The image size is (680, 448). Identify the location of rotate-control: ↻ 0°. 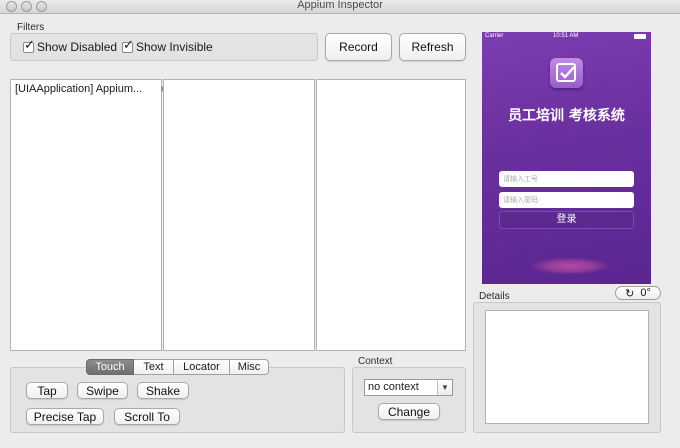
(638, 293).